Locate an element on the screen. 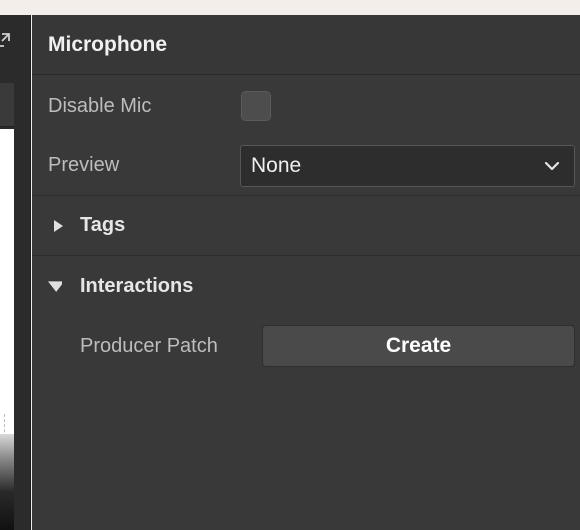  preview-row: Preview None is located at coordinates (306, 166).